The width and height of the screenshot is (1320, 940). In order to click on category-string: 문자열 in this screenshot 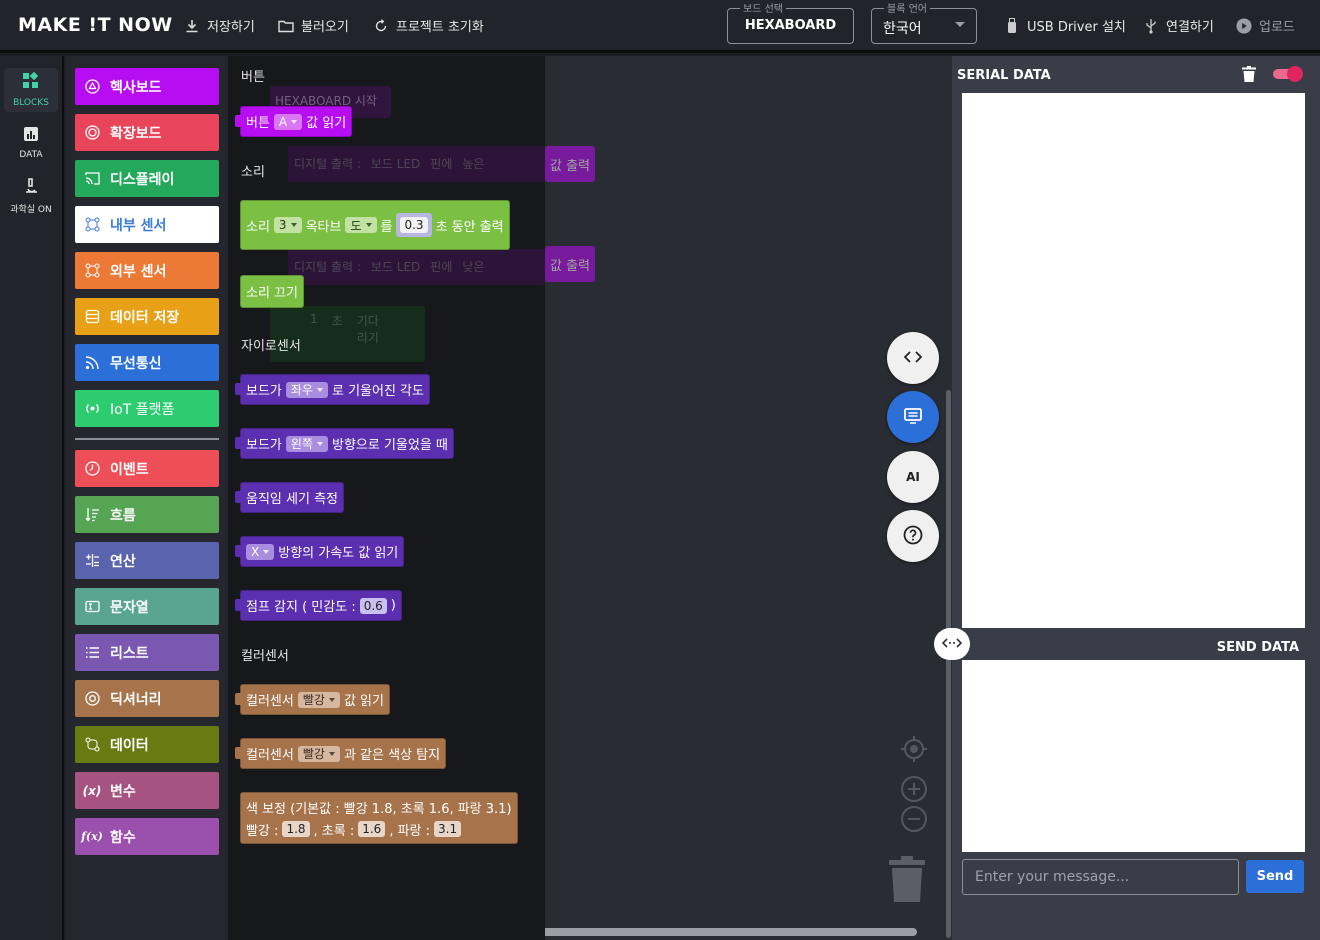, I will do `click(147, 606)`.